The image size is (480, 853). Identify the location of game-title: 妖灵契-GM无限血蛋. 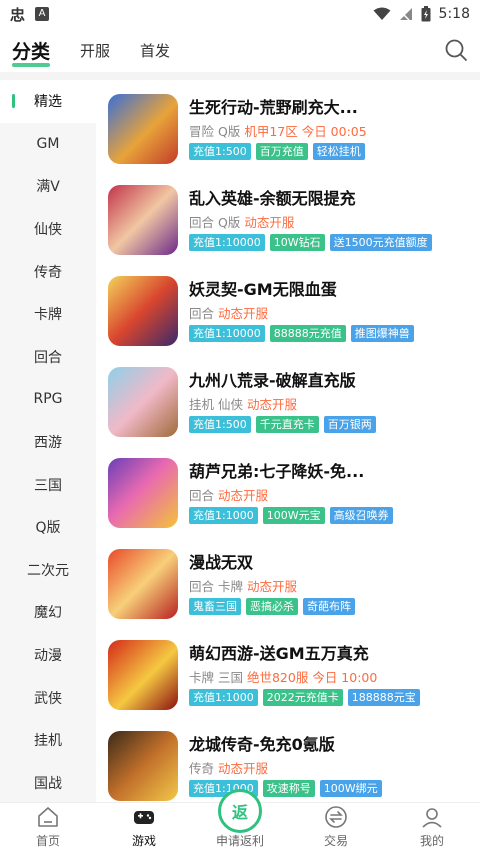
(263, 289).